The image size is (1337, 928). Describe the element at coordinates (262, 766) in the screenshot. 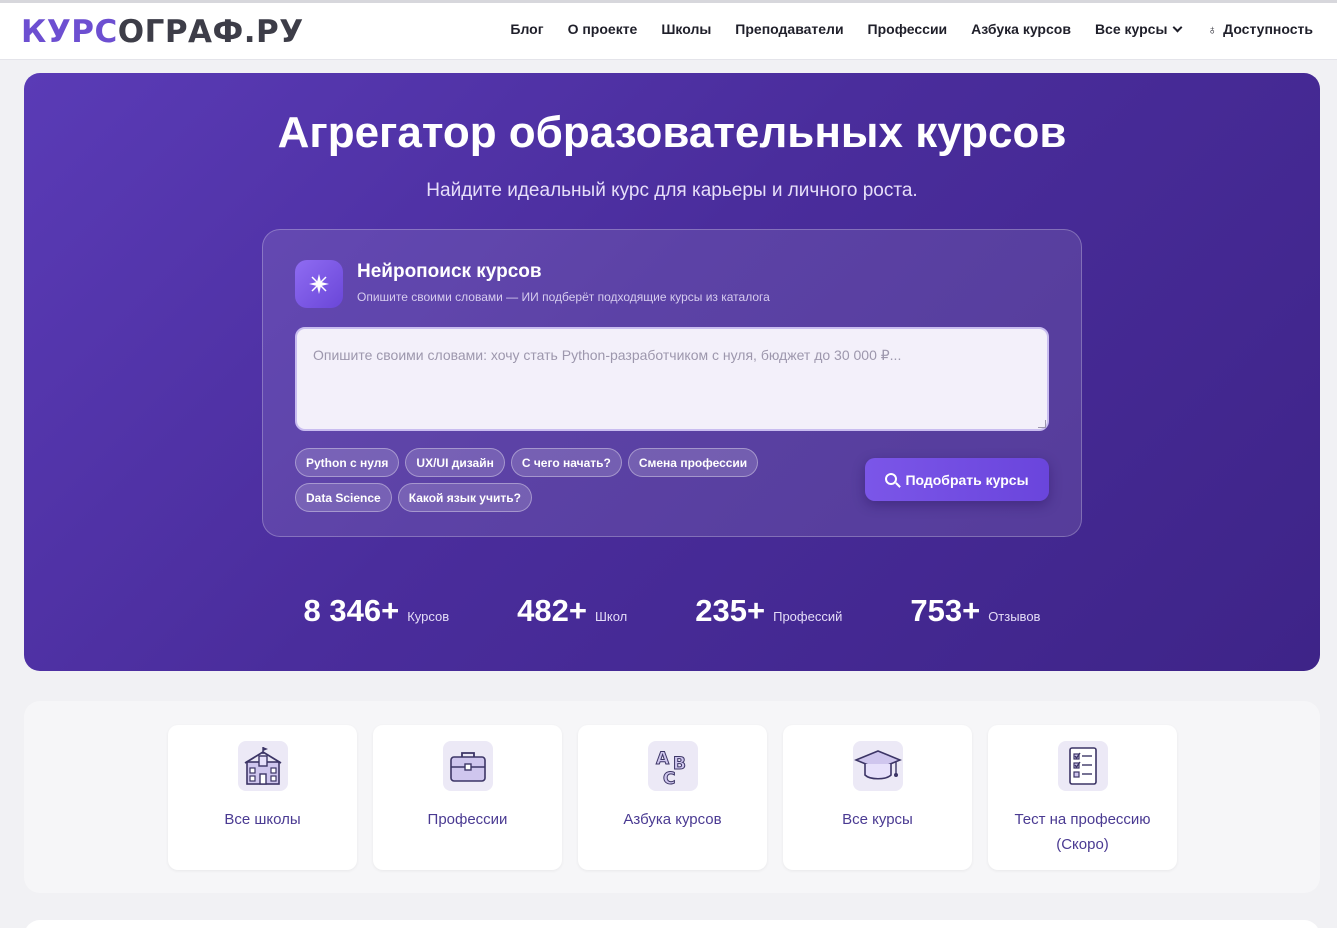

I see `school-building-icon` at that location.